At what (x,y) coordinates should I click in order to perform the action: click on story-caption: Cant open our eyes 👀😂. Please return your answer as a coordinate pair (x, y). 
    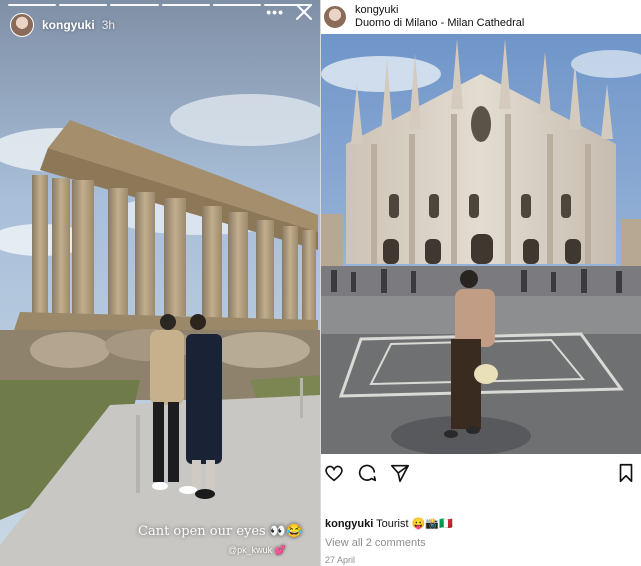
    Looking at the image, I should click on (220, 531).